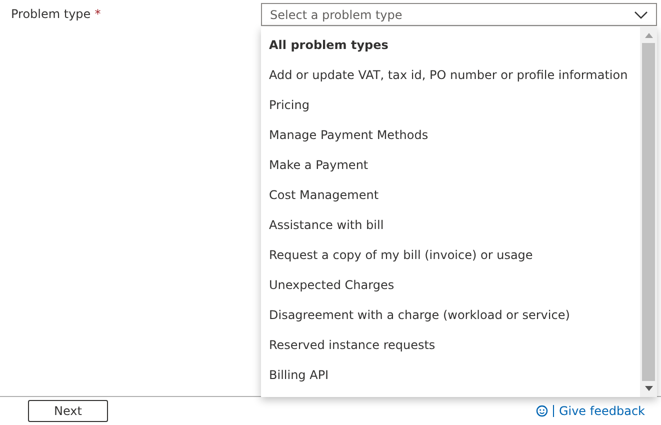 The height and width of the screenshot is (425, 661). What do you see at coordinates (450, 255) in the screenshot?
I see `dropdown-option: Request a copy of my bill (invoice) or usage` at bounding box center [450, 255].